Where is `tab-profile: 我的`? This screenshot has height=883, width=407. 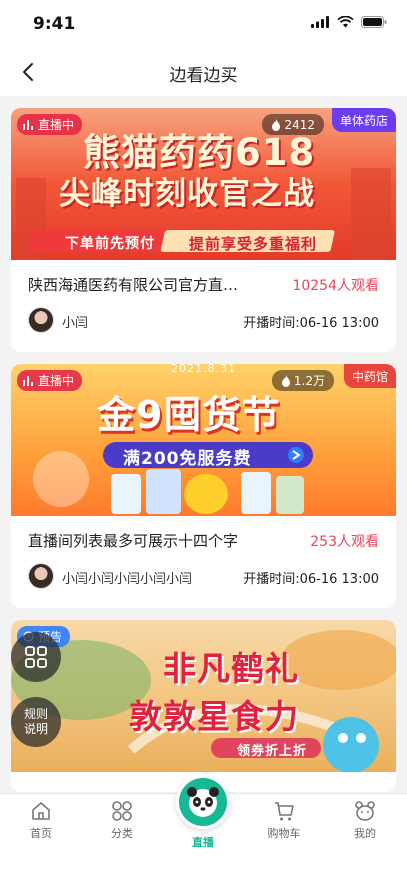 tab-profile: 我的 is located at coordinates (365, 820).